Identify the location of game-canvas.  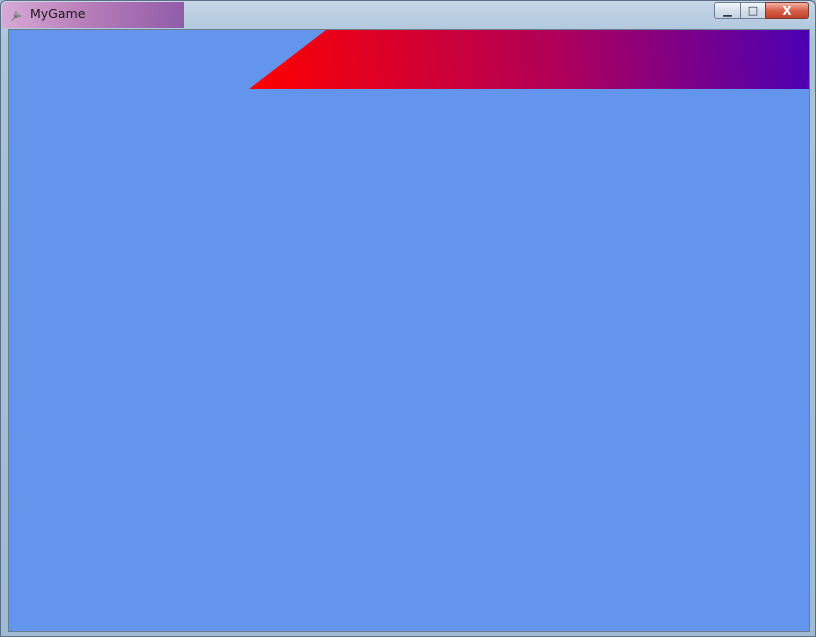
(529, 59).